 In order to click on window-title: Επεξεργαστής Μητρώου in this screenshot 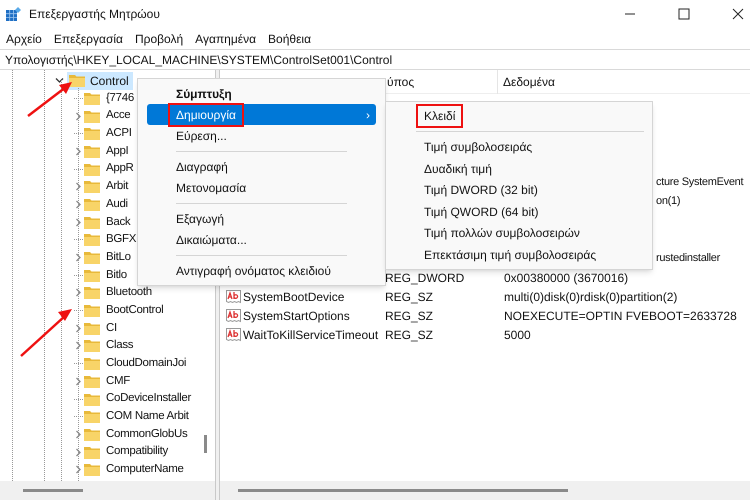, I will do `click(94, 14)`.